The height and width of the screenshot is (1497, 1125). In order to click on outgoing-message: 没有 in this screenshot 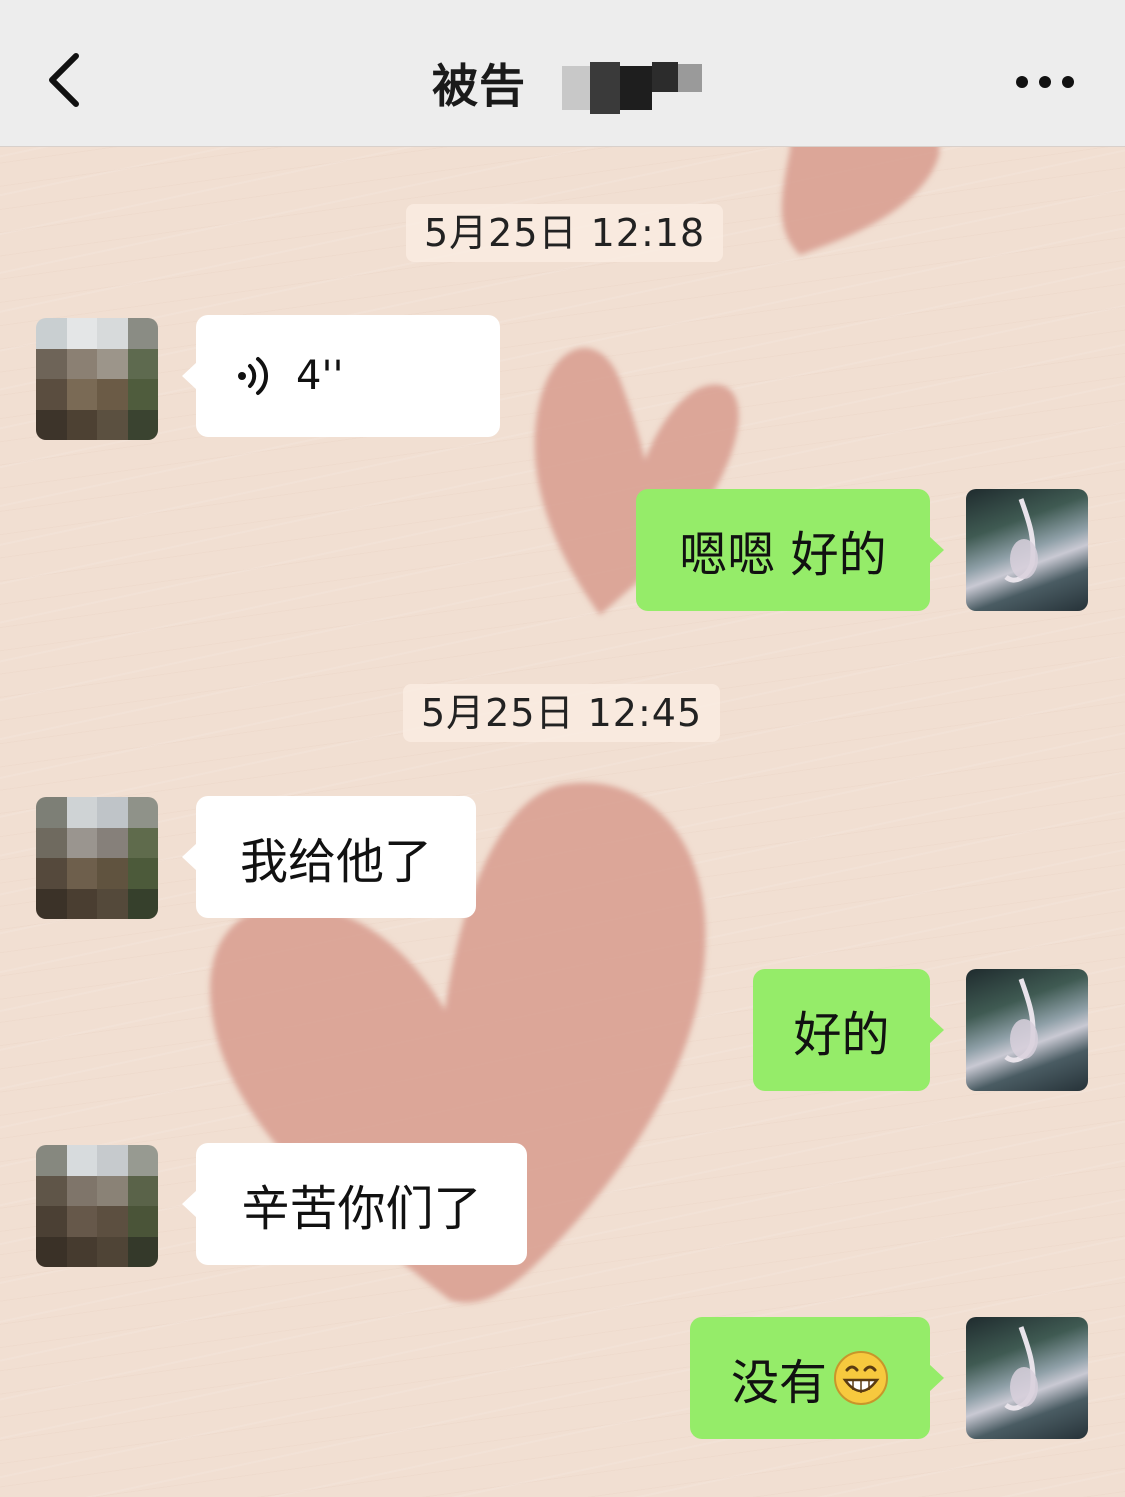, I will do `click(817, 1378)`.